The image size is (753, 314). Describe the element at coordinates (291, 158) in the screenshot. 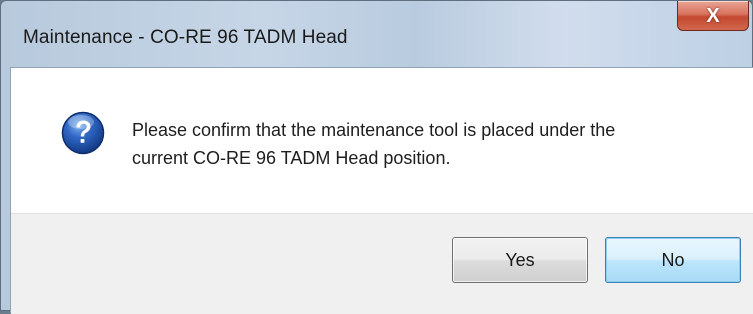

I see `message-line-2: current CO-RE 96 TADM Head position.` at that location.